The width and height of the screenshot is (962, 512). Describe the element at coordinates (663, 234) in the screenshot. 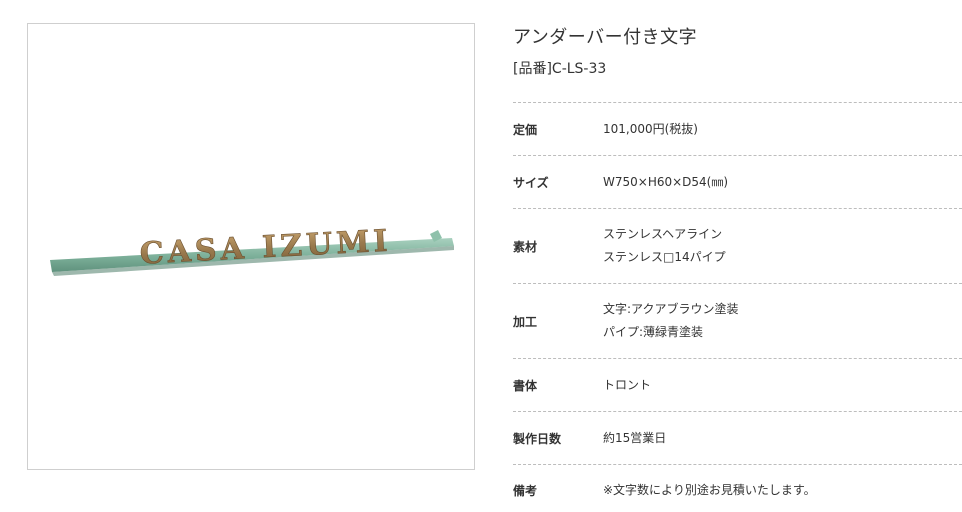

I see `spec-value-line: ステンレスヘアライン` at that location.